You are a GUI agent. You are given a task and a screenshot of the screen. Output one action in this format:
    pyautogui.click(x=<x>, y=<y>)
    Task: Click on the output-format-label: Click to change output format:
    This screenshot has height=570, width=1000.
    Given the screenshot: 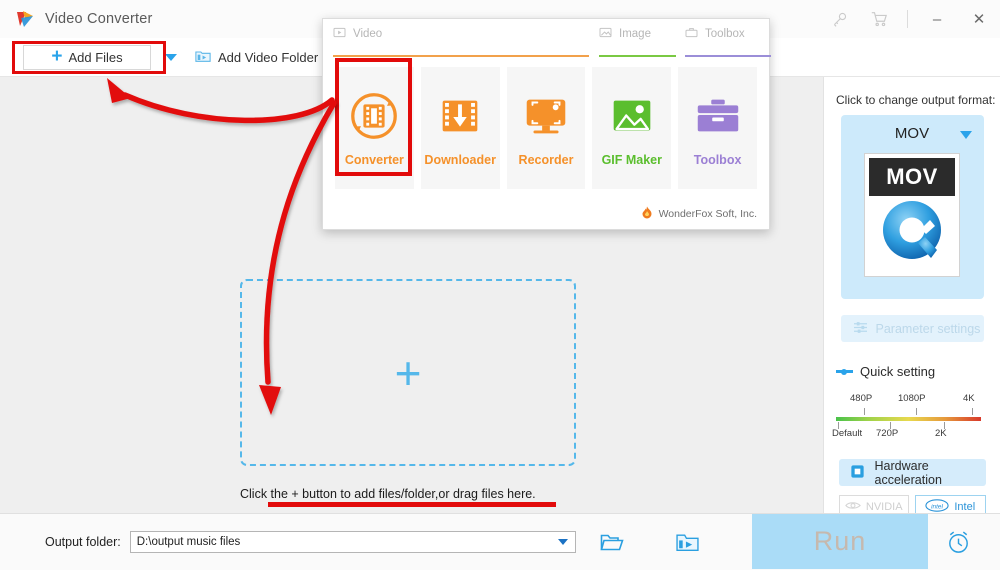 What is the action you would take?
    pyautogui.click(x=916, y=100)
    